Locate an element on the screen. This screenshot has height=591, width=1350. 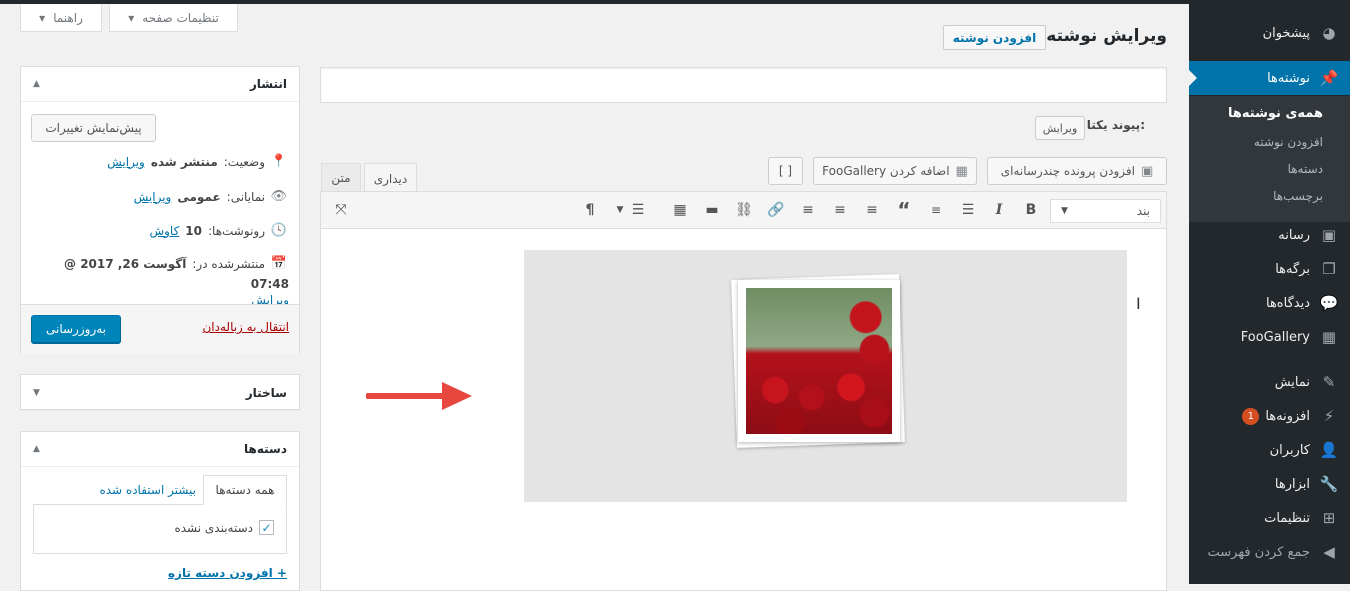
text-cursor-icon: I is located at coordinates (1138, 303).